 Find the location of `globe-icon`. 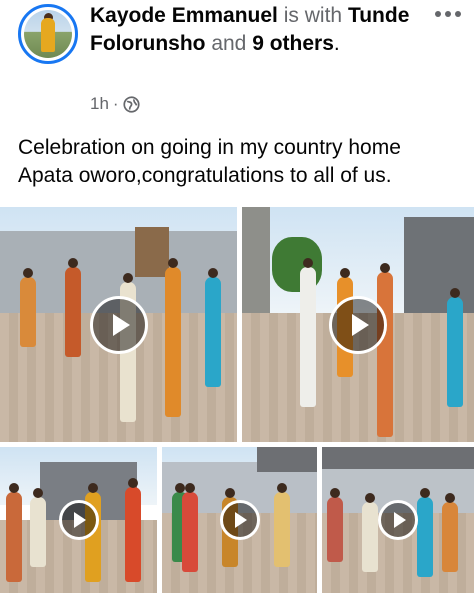

globe-icon is located at coordinates (131, 104).